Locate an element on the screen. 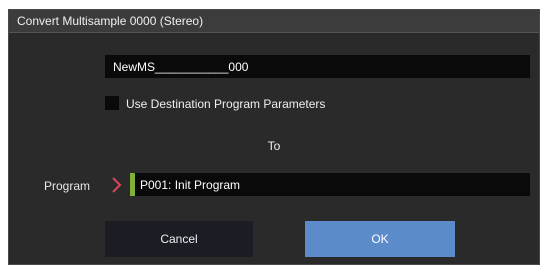  dialog-titlebar: Convert Multisample 0000 (Stereo) is located at coordinates (274, 21).